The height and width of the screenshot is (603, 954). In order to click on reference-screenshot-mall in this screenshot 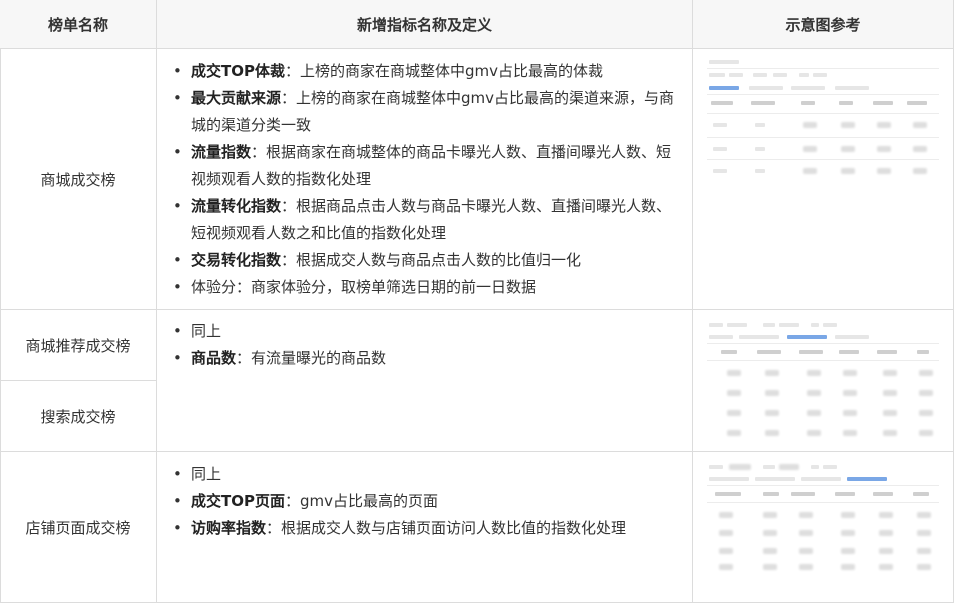, I will do `click(823, 119)`.